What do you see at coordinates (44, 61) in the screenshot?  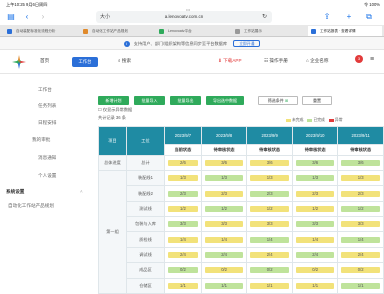 I see `home-link: 首页` at bounding box center [44, 61].